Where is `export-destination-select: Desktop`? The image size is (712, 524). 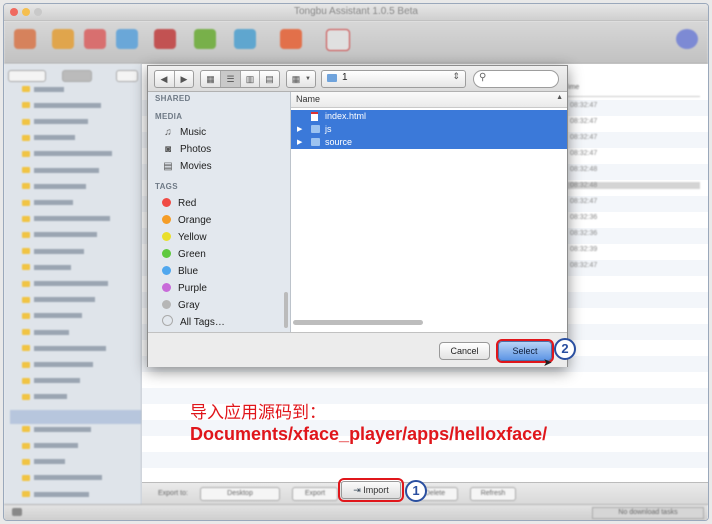 export-destination-select: Desktop is located at coordinates (240, 494).